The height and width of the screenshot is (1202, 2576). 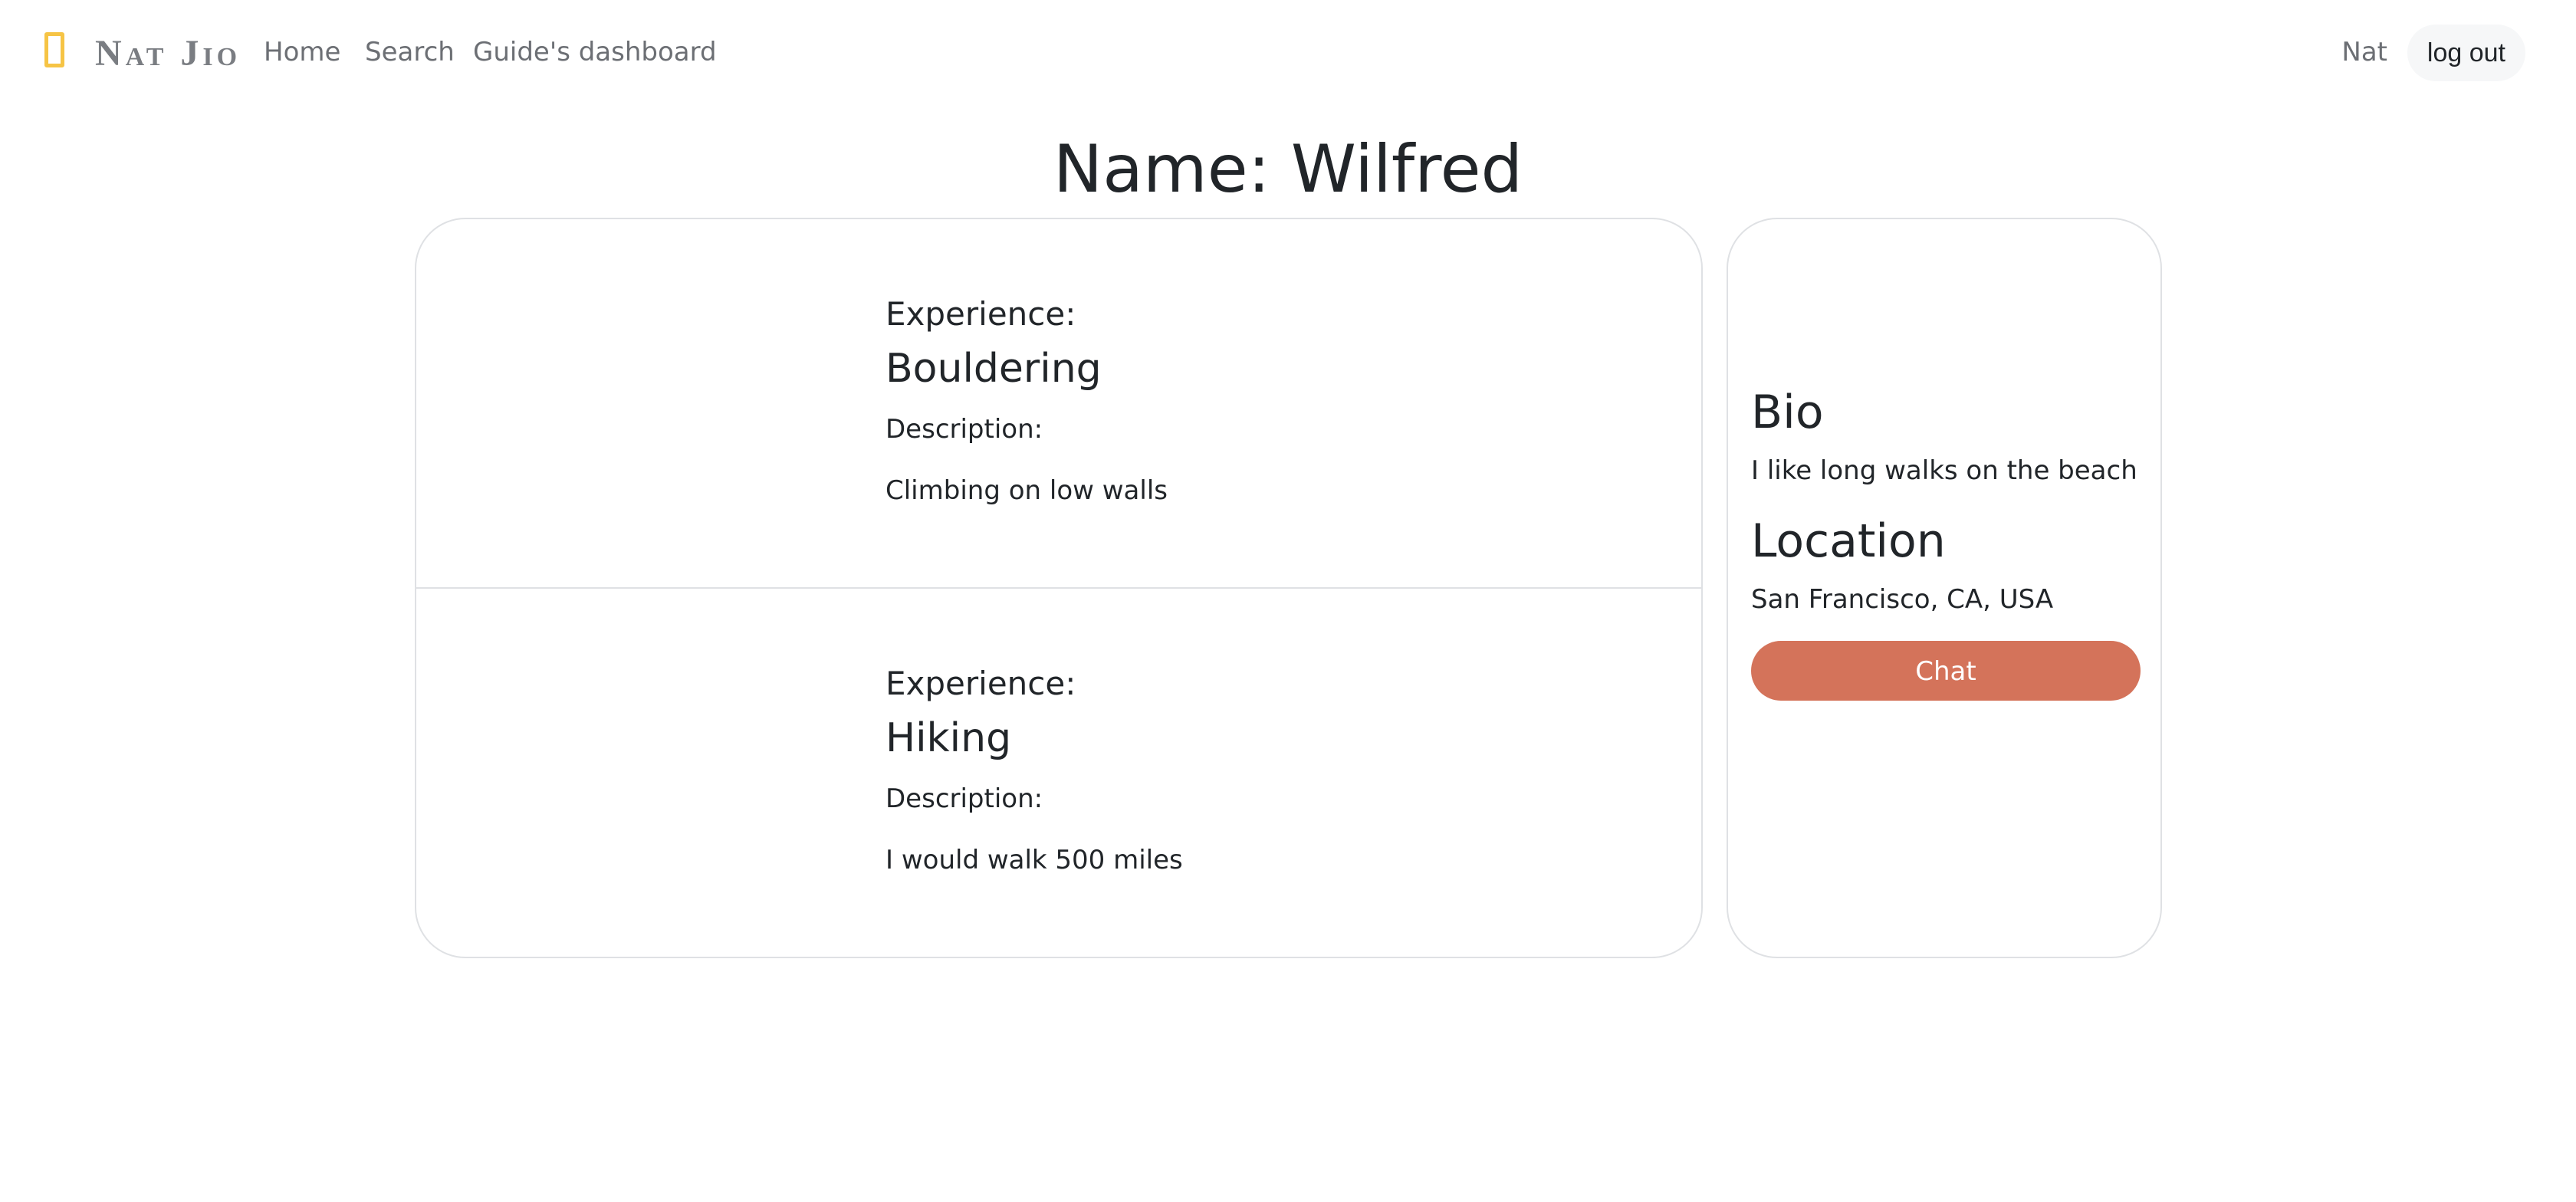 I want to click on nav-link-home: Home, so click(x=302, y=52).